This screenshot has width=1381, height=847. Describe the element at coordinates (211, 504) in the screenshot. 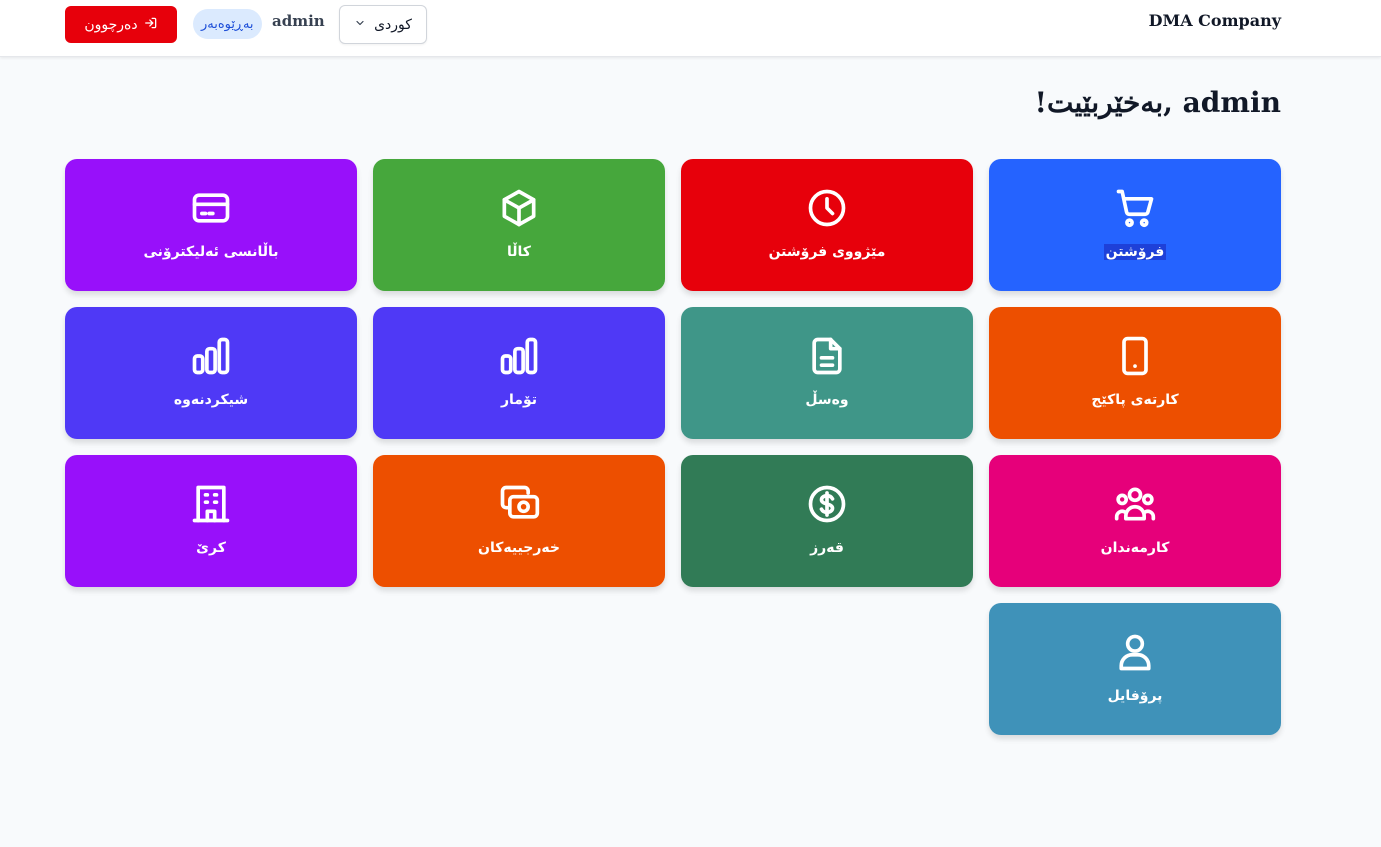

I see `building-icon` at that location.